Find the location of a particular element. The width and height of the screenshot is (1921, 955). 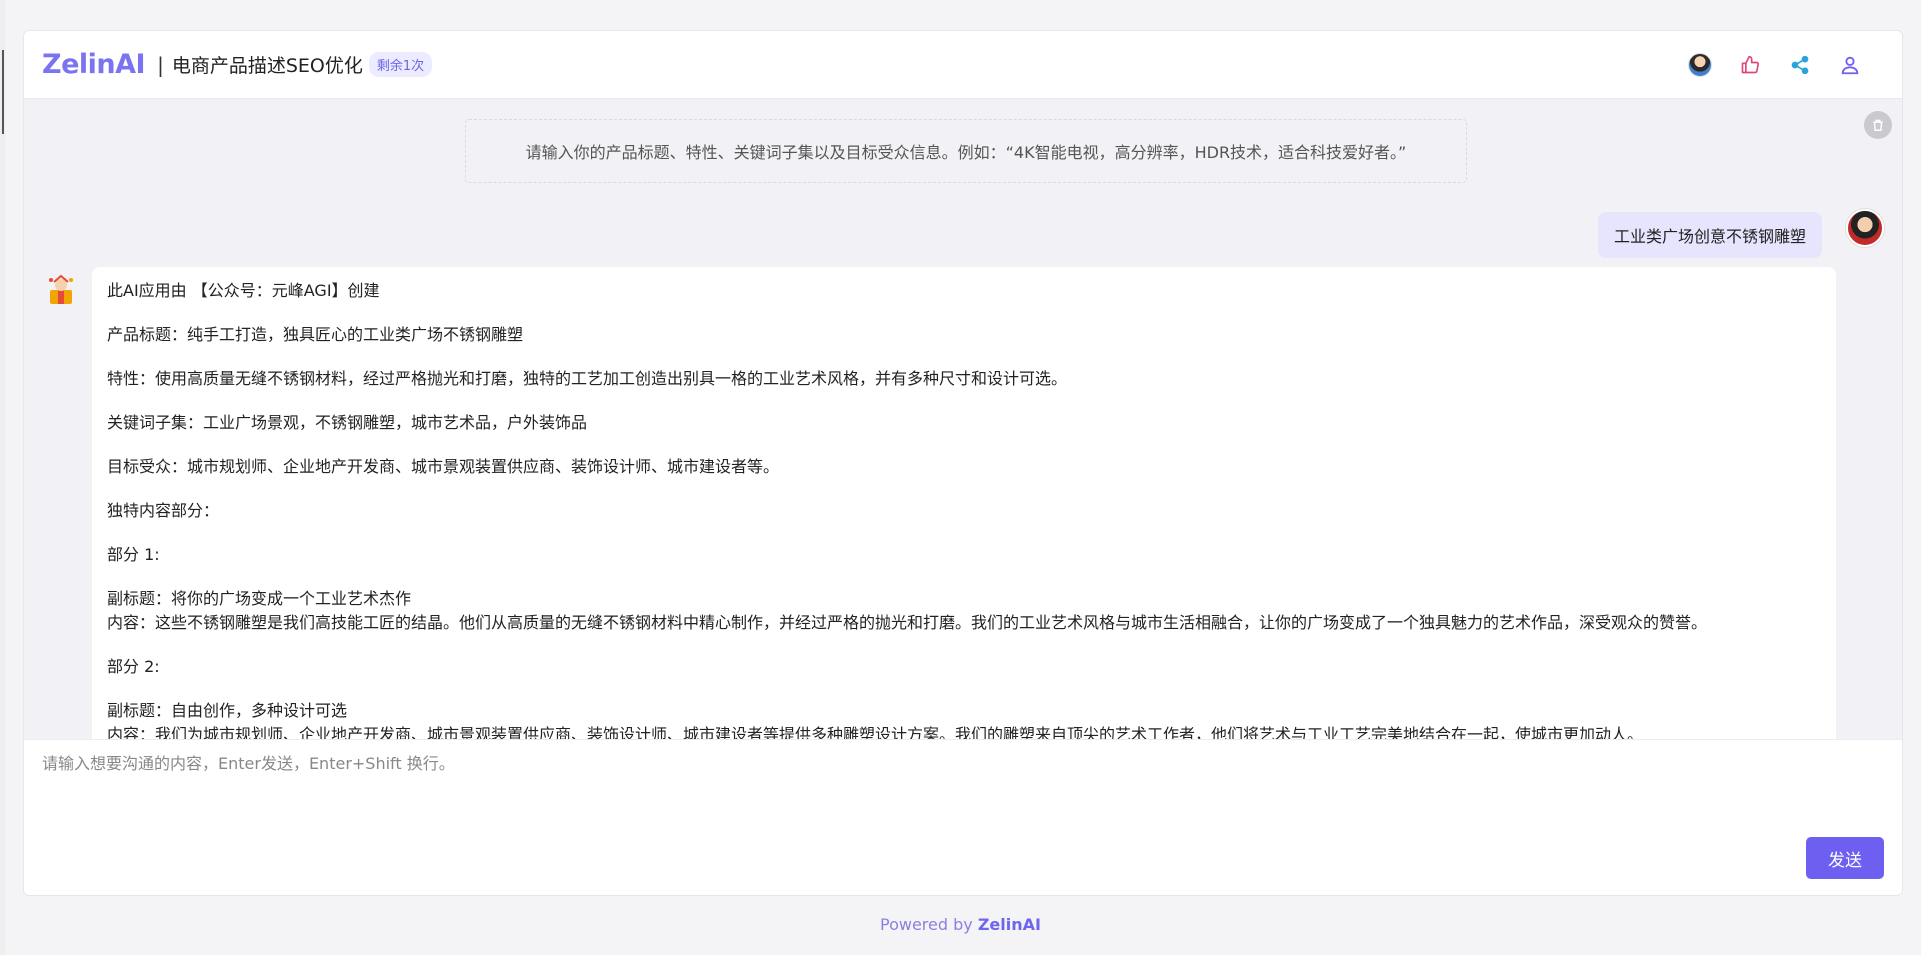

user-avatar-icon is located at coordinates (1700, 64).